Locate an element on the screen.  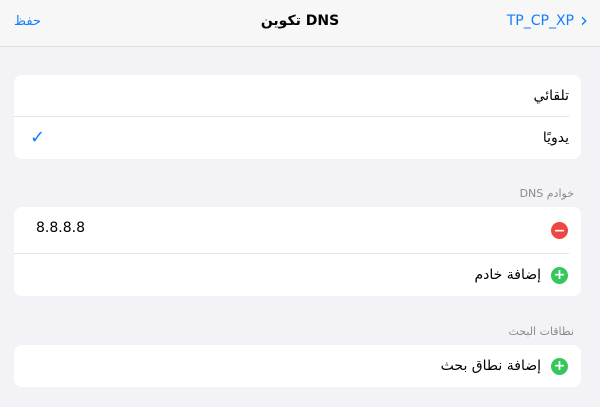
chevron-right-icon: › is located at coordinates (584, 20).